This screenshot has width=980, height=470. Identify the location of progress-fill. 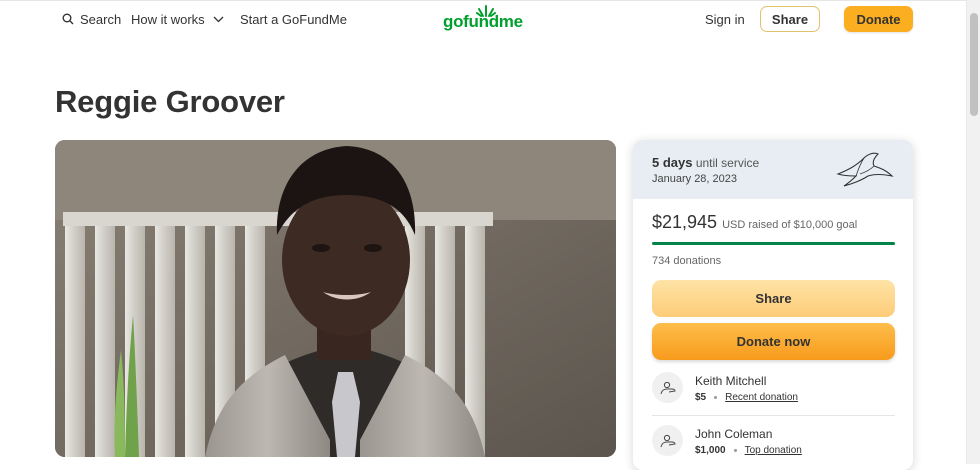
(773, 243).